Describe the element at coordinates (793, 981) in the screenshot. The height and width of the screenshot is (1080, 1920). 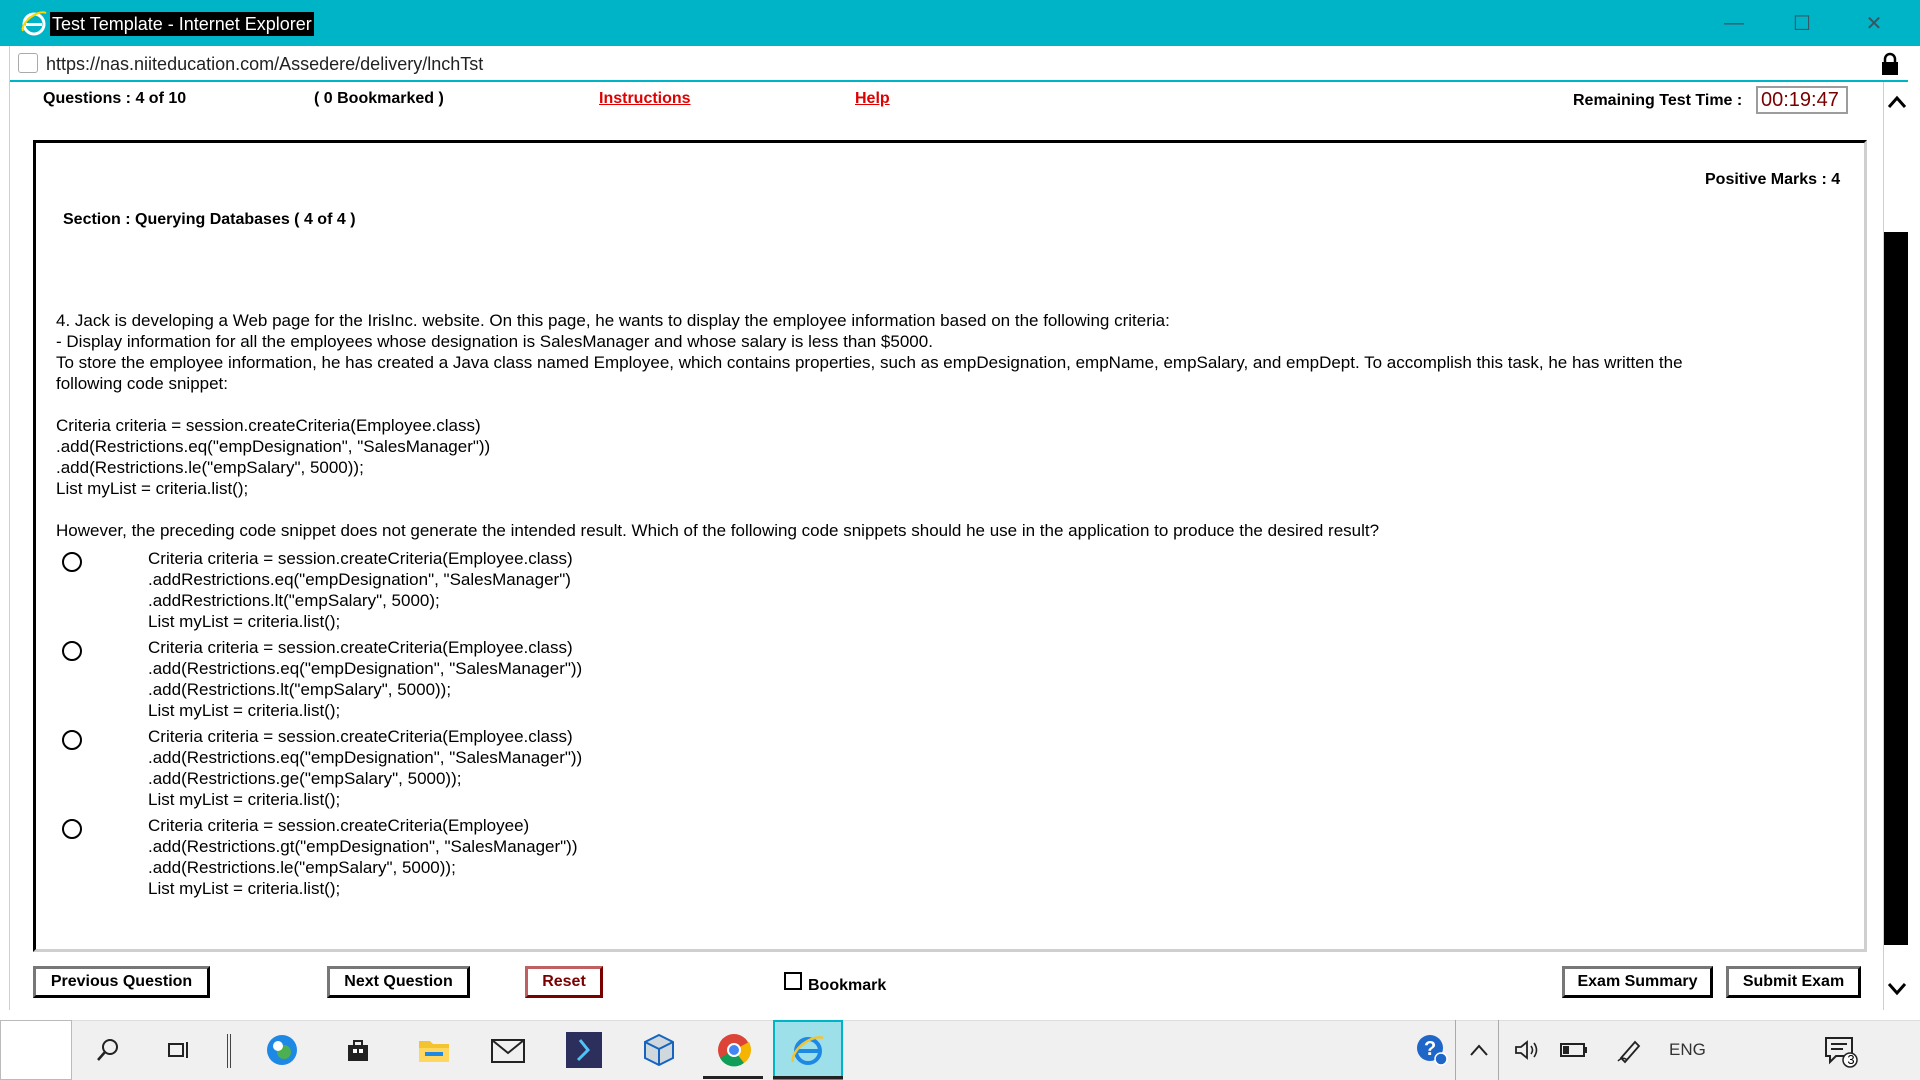
I see `bookmark-checkbox` at that location.